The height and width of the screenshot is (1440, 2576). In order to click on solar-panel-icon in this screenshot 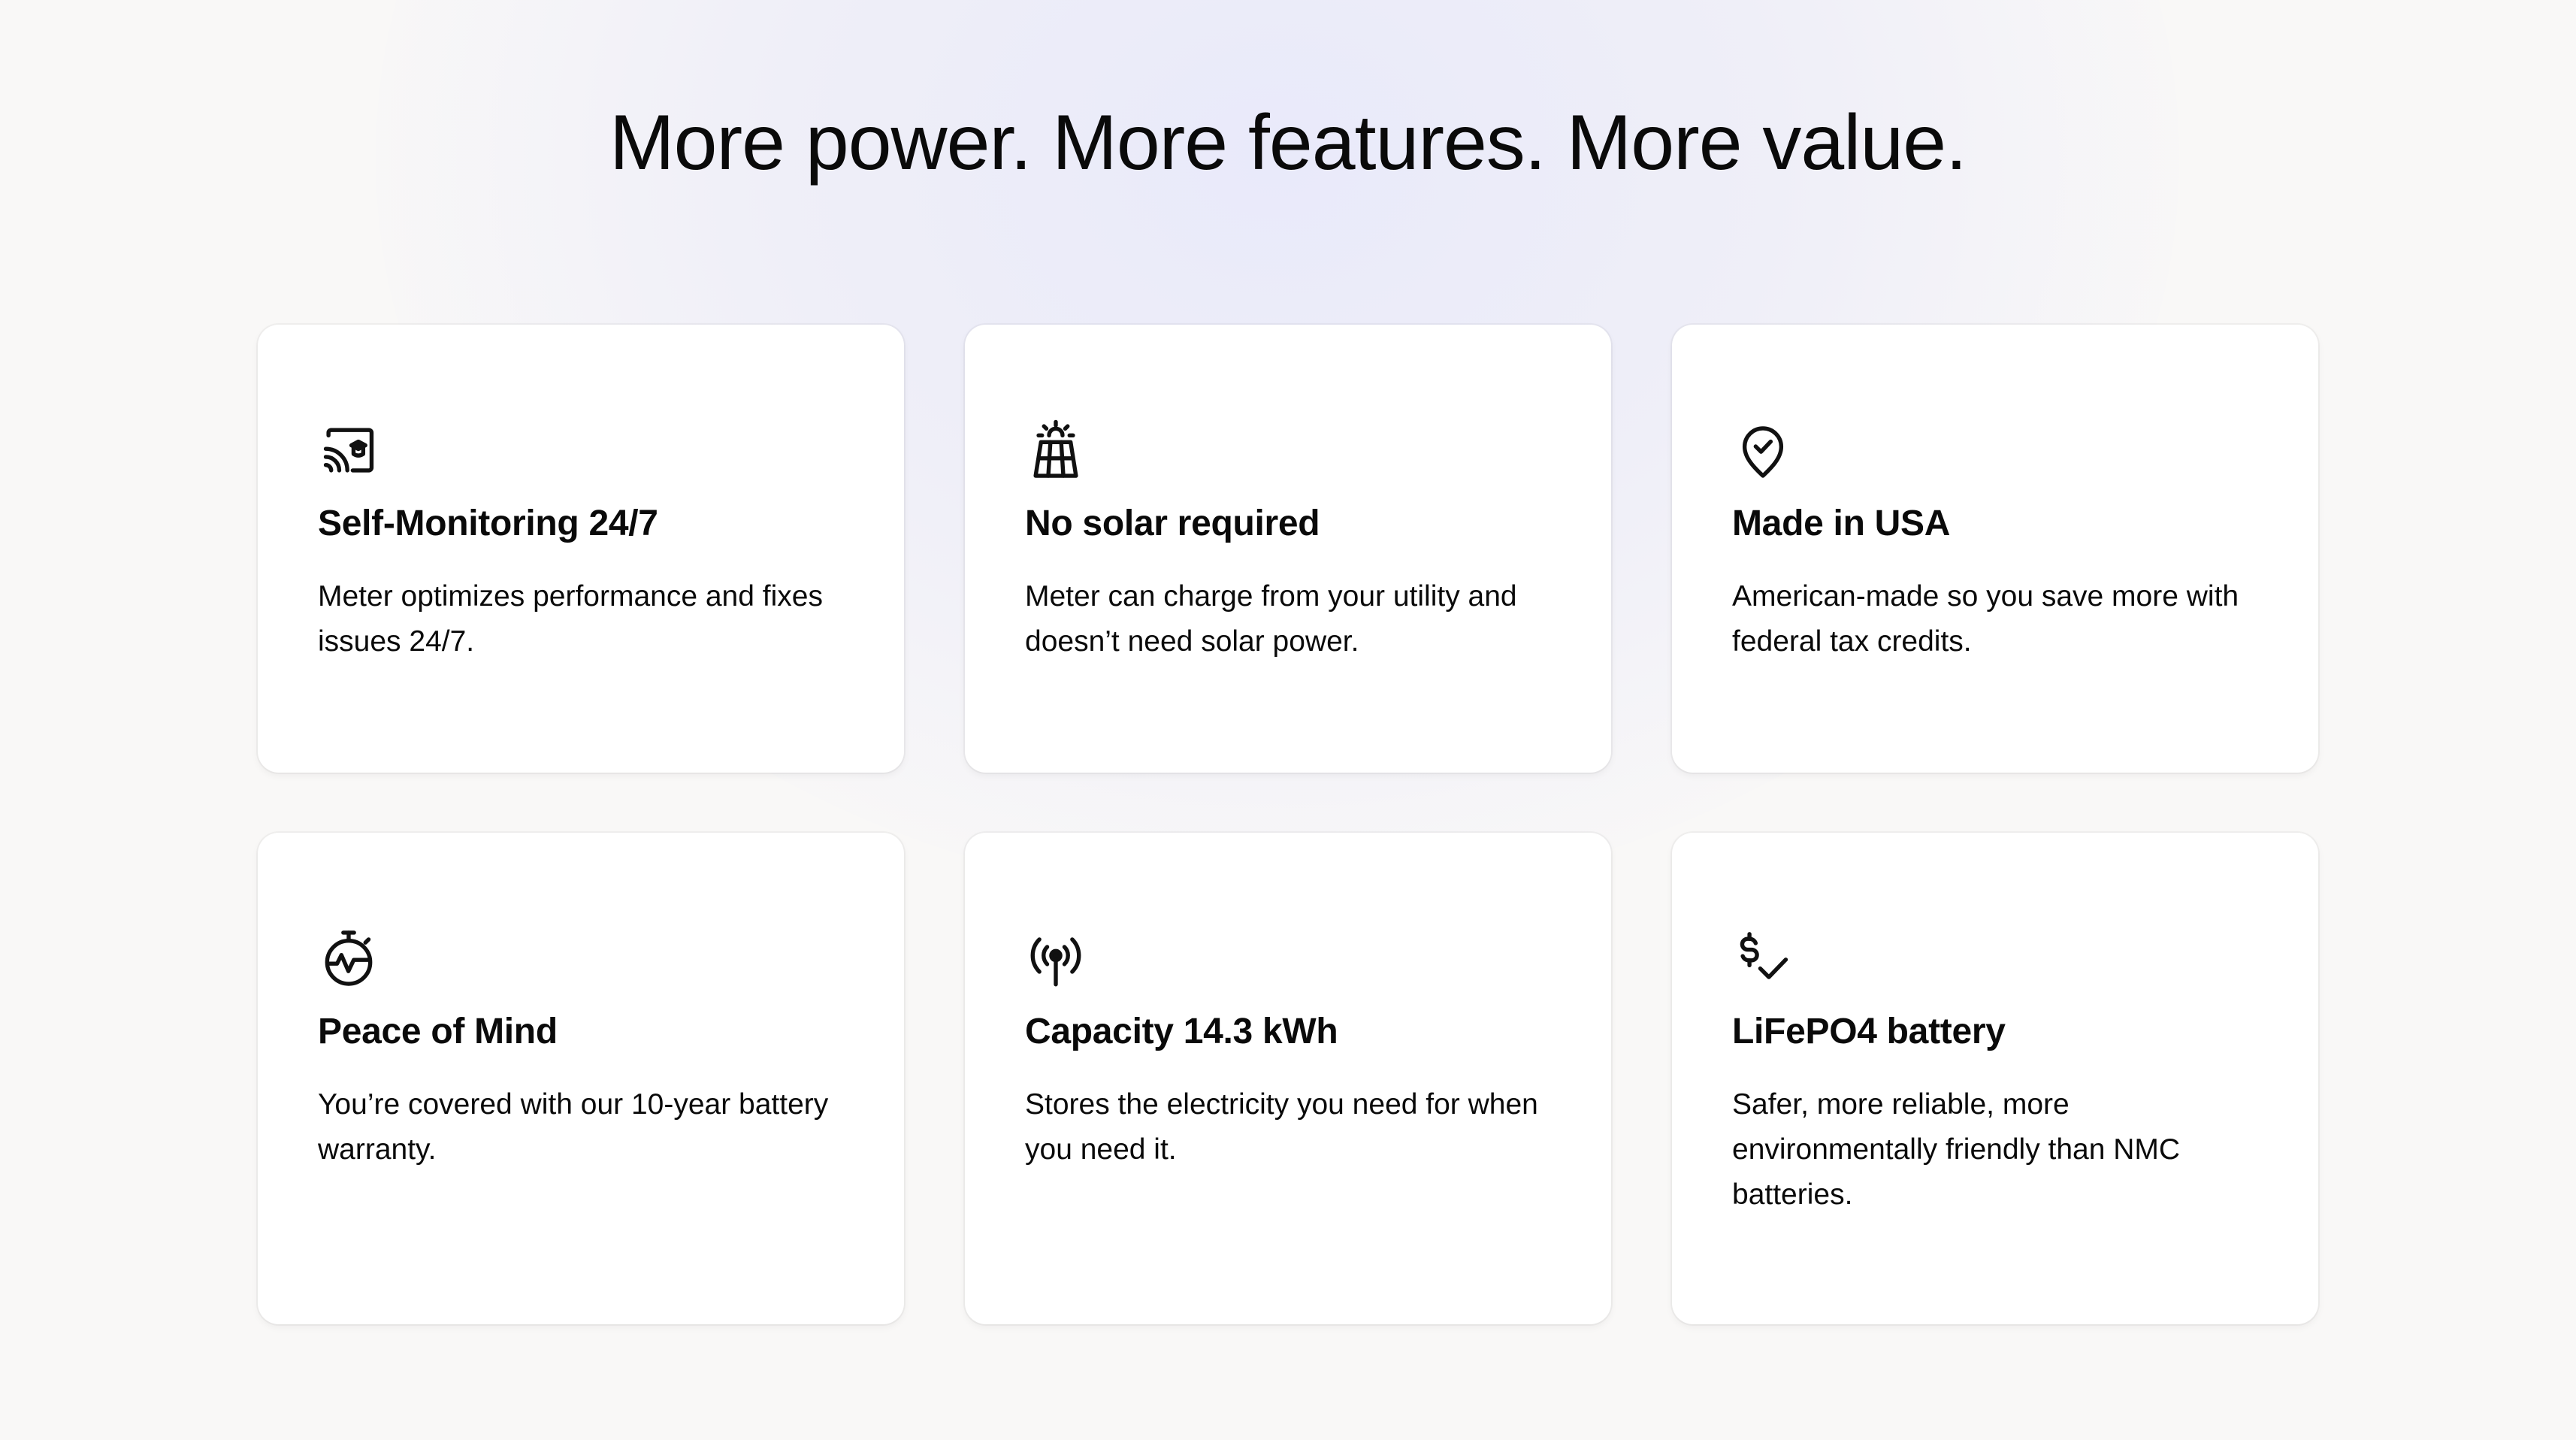, I will do `click(1055, 450)`.